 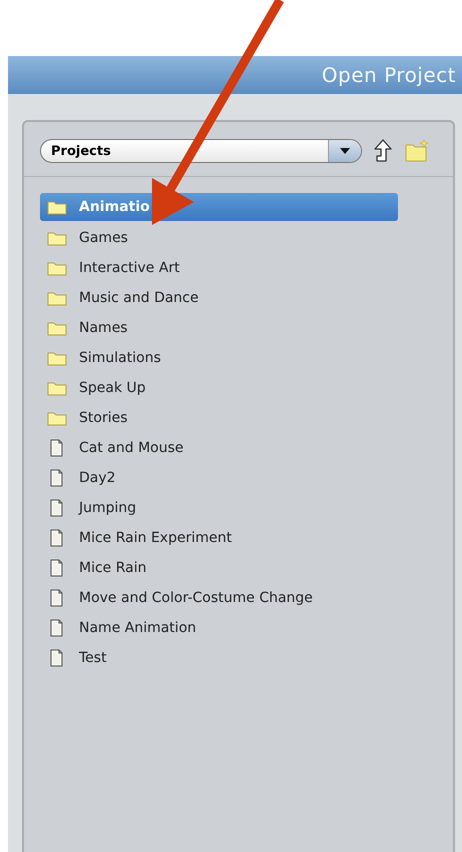 What do you see at coordinates (219, 478) in the screenshot?
I see `list-item: Day2` at bounding box center [219, 478].